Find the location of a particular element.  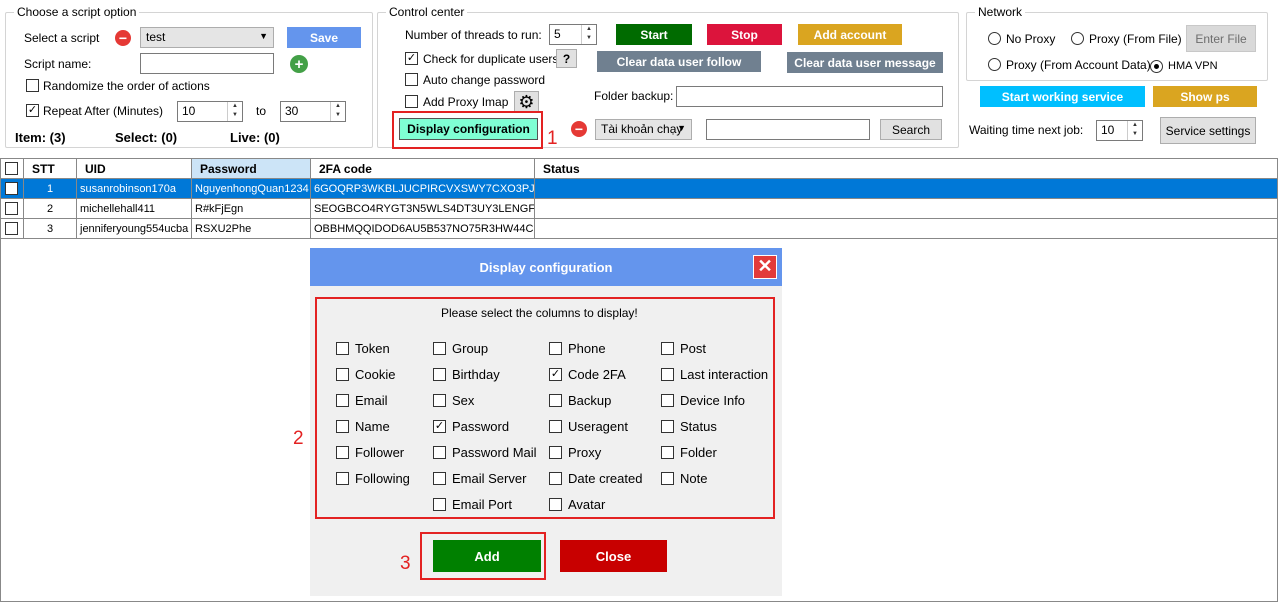

column-option-label: Device Info is located at coordinates (712, 400).